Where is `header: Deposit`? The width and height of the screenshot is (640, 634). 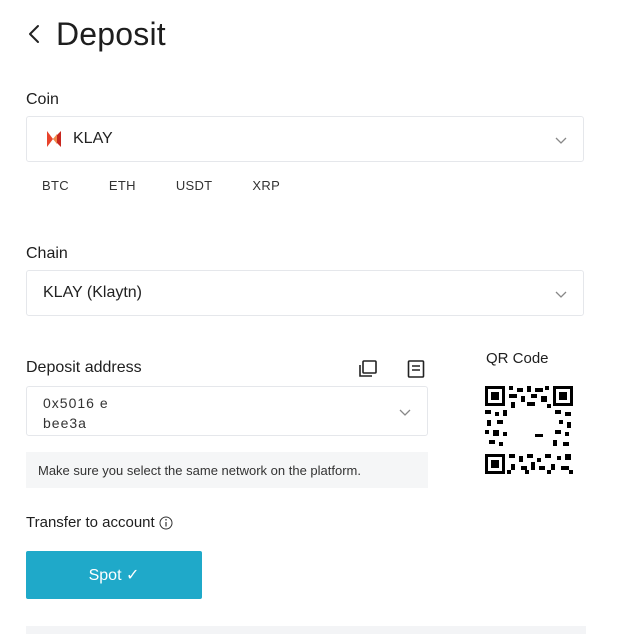 header: Deposit is located at coordinates (95, 34).